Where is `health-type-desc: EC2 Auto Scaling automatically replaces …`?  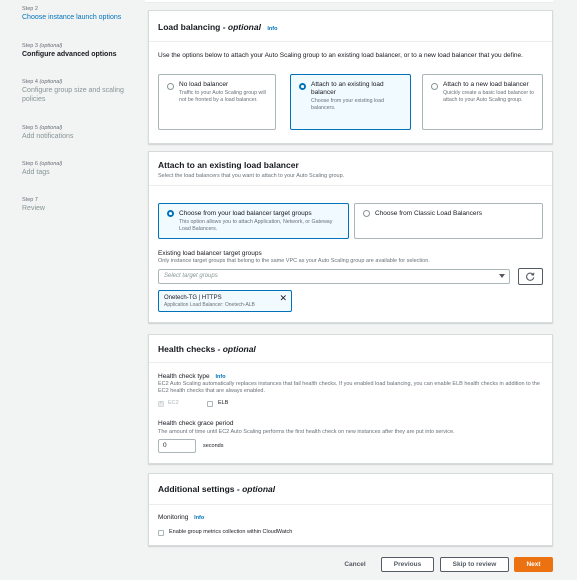
health-type-desc: EC2 Auto Scaling automatically replaces … is located at coordinates (349, 387).